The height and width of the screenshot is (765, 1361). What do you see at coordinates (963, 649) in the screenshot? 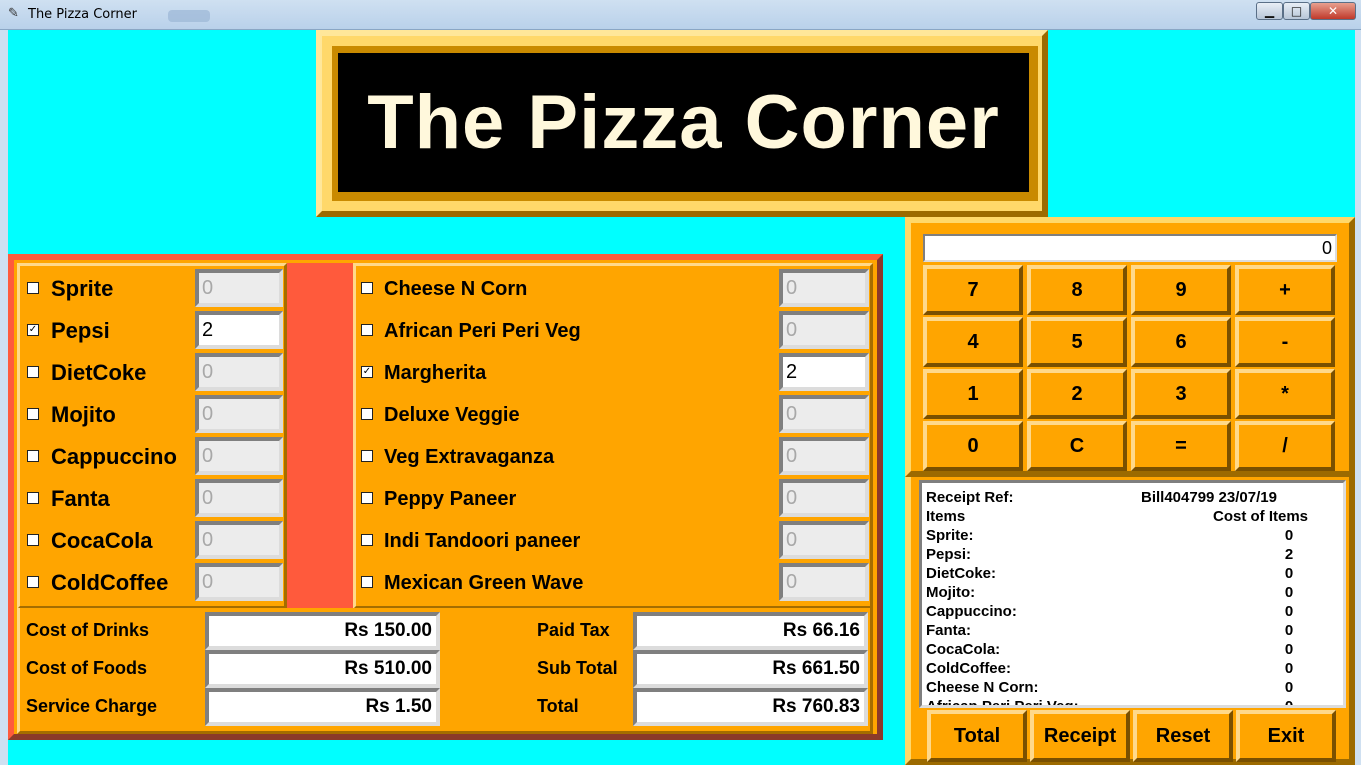
I see `receipt-item: CocaCola:` at bounding box center [963, 649].